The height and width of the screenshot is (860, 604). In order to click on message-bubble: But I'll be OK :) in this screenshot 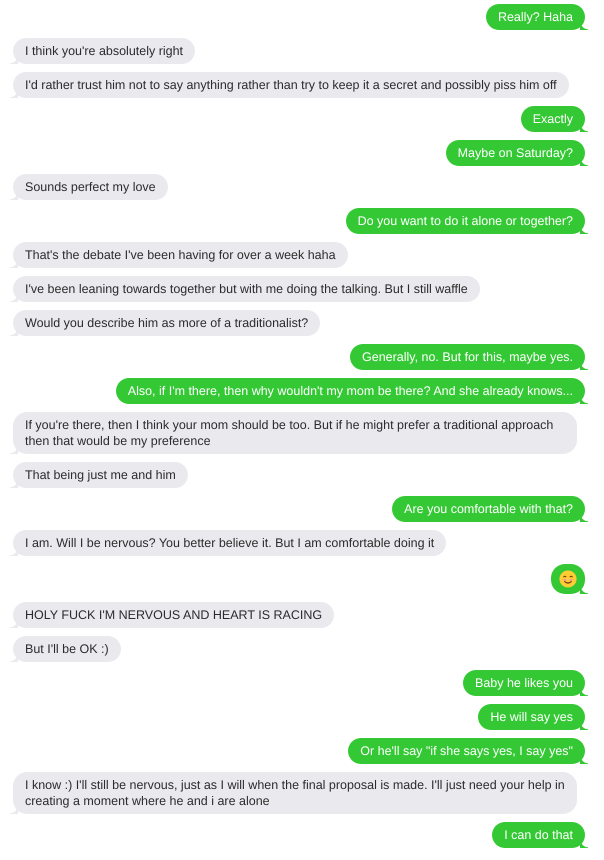, I will do `click(67, 649)`.